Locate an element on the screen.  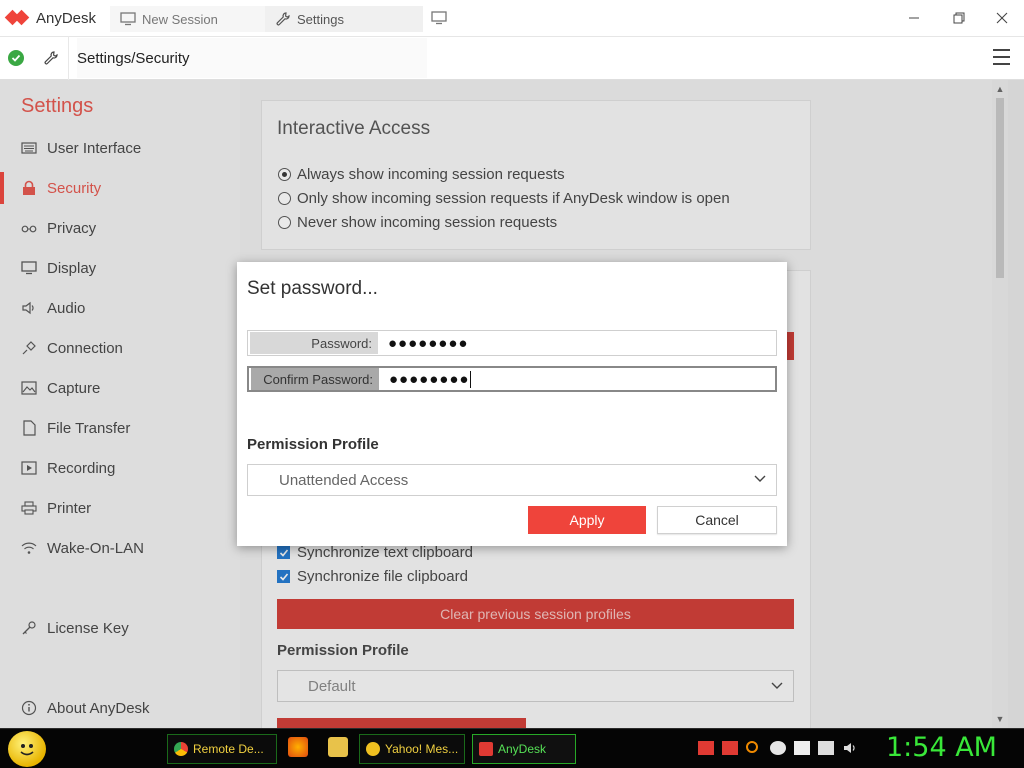
apply-button: Apply is located at coordinates (587, 520).